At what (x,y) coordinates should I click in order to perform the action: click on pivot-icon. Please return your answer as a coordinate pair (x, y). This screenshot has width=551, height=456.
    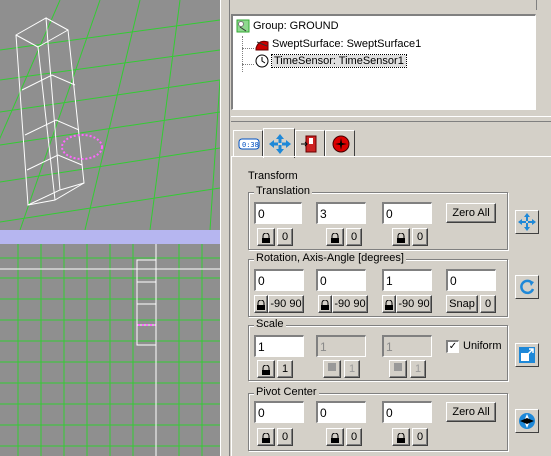
    Looking at the image, I should click on (527, 421).